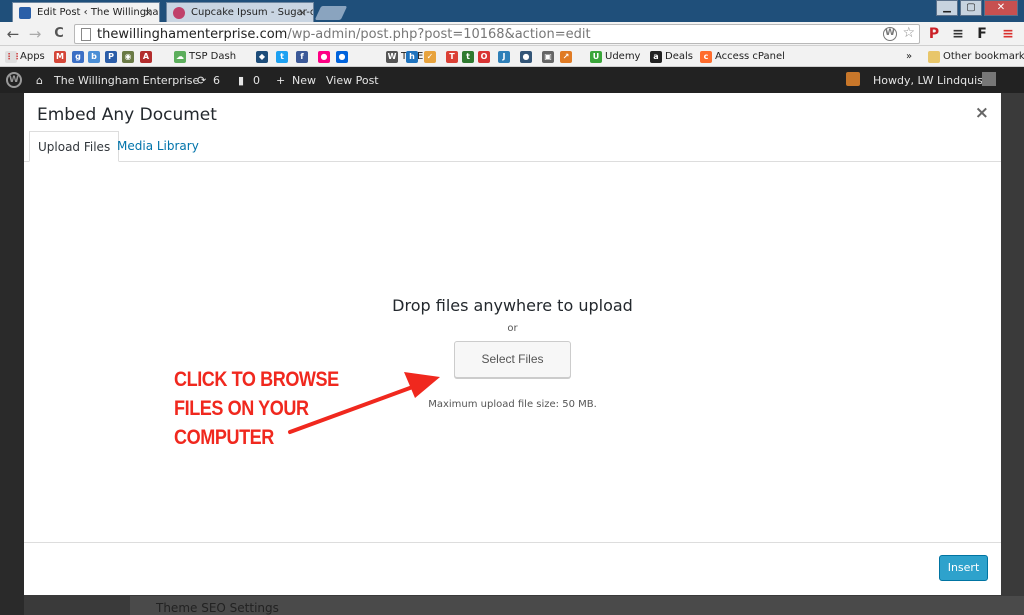 Image resolution: width=1024 pixels, height=615 pixels. I want to click on bookmark-label: Udemy, so click(623, 56).